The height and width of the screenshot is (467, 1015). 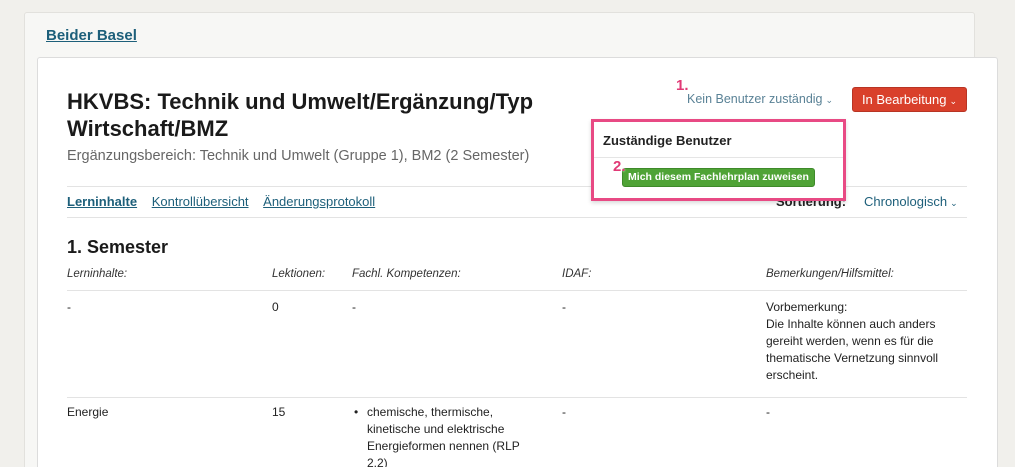 I want to click on step-marker-1: 1., so click(x=682, y=85).